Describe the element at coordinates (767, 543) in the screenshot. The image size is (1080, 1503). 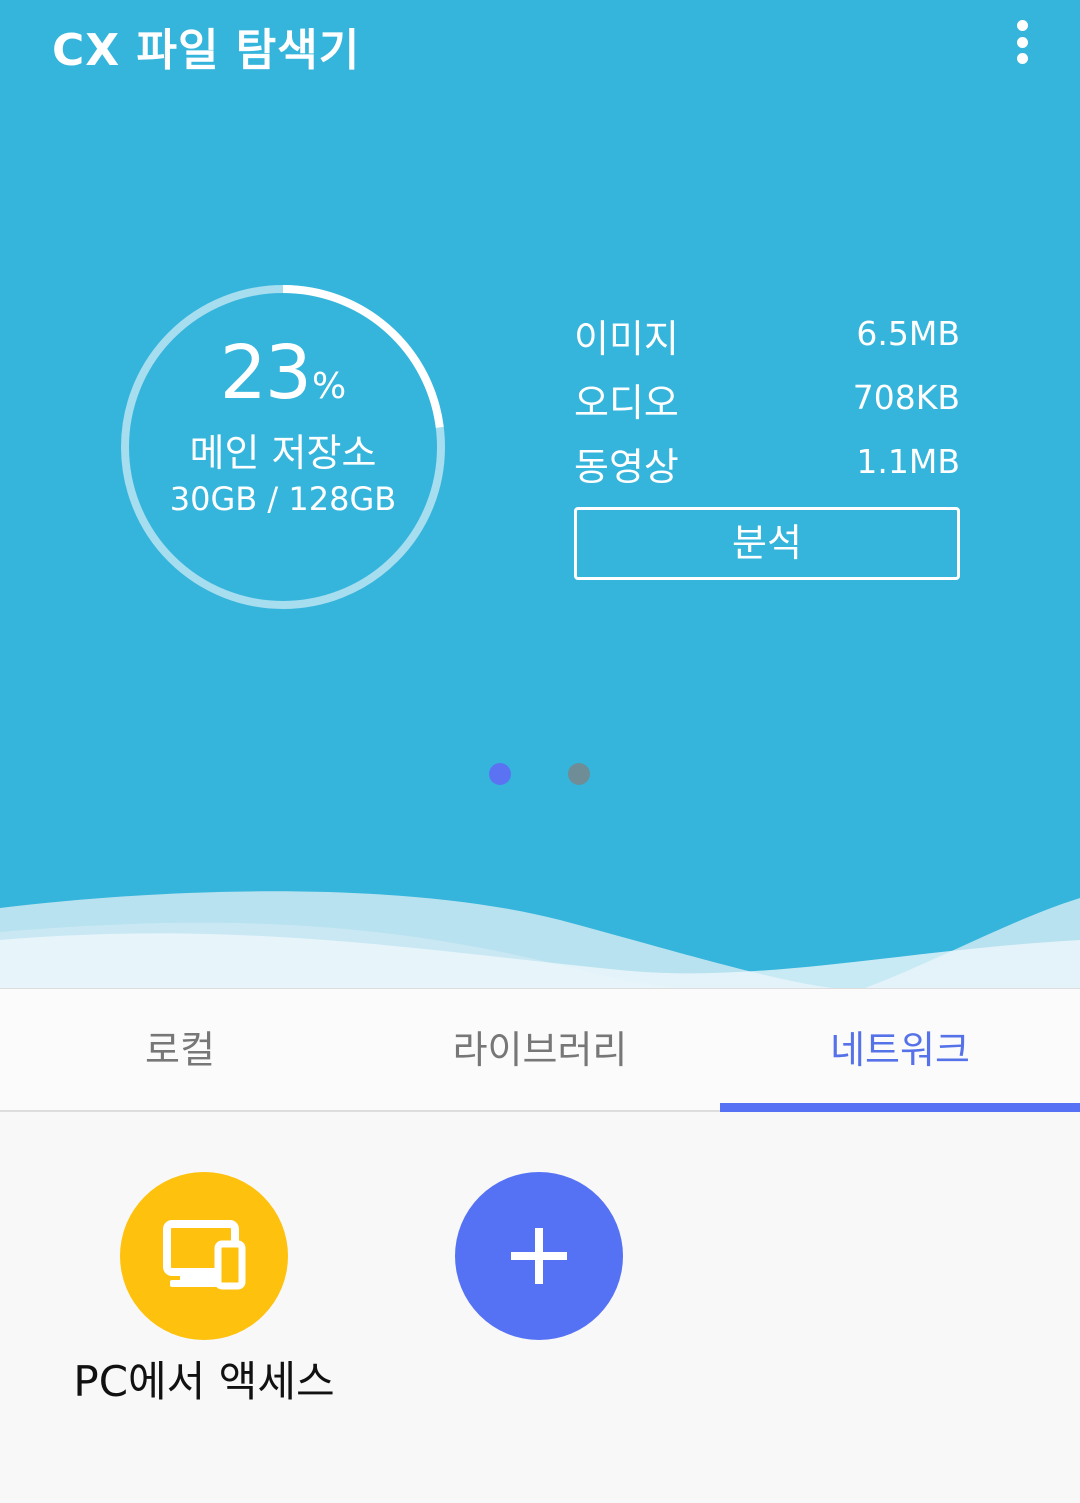
I see `analyze-button: 분석` at that location.